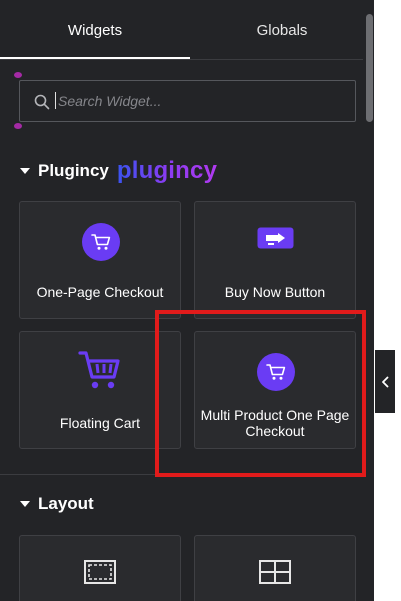 This screenshot has width=401, height=601. Describe the element at coordinates (275, 238) in the screenshot. I see `buy-now-button-icon` at that location.